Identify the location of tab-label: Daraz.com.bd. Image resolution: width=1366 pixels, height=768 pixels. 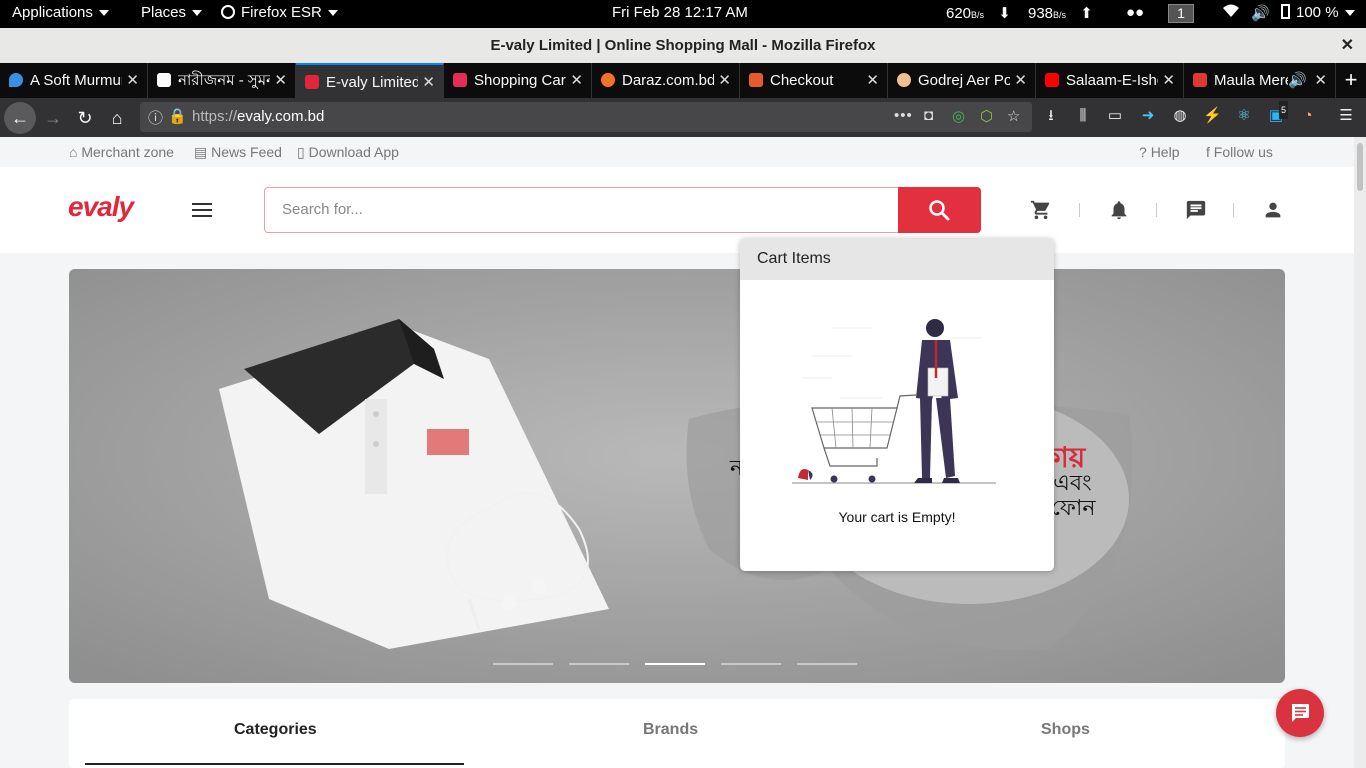
(668, 80).